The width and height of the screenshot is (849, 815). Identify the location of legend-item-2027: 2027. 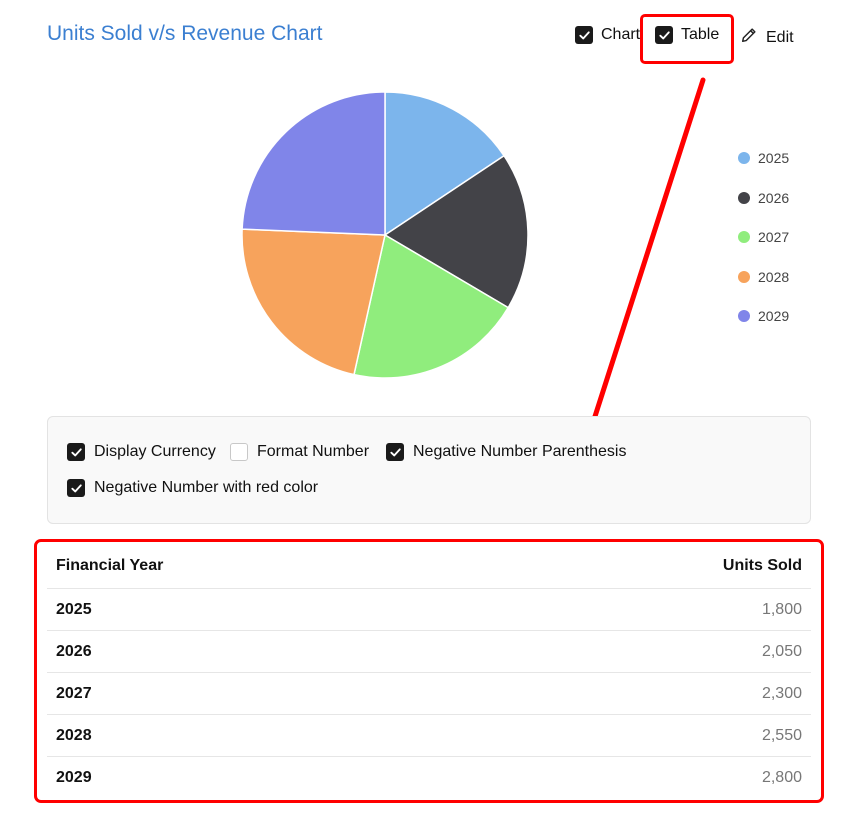
(763, 237).